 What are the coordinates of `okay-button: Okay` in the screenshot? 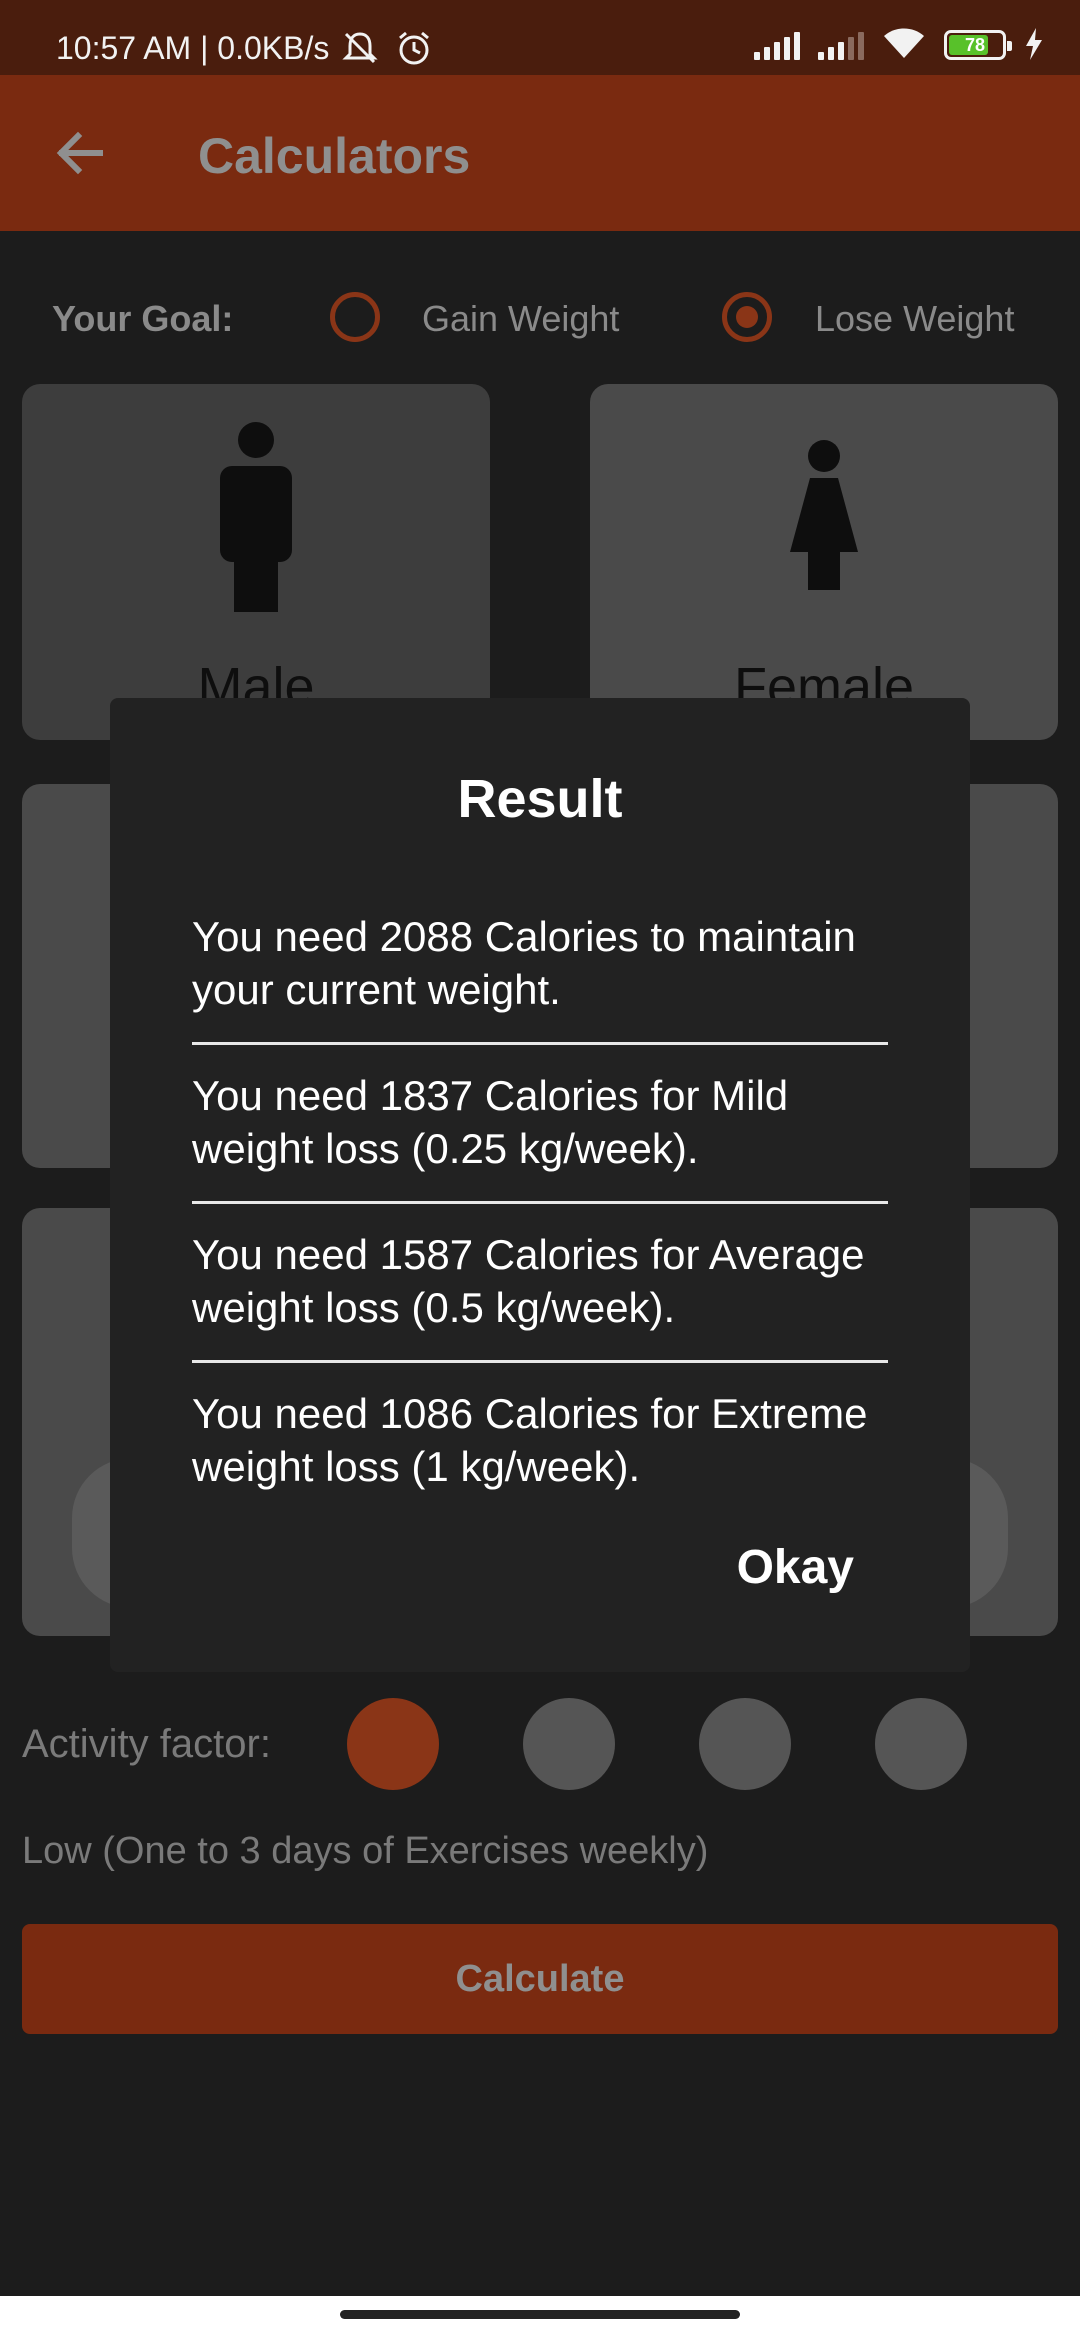 It's located at (795, 1567).